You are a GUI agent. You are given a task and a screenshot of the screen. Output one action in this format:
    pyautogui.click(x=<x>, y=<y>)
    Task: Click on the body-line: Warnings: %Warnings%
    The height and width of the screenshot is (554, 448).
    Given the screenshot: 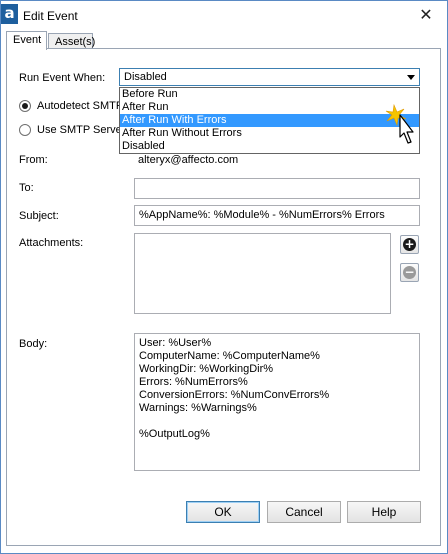 What is the action you would take?
    pyautogui.click(x=198, y=408)
    